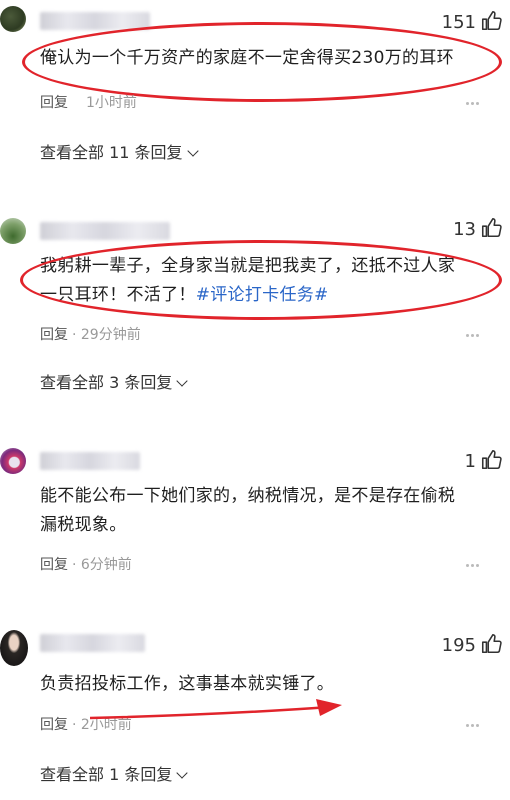 This screenshot has width=510, height=800. What do you see at coordinates (216, 709) in the screenshot?
I see `annotation-arrow` at bounding box center [216, 709].